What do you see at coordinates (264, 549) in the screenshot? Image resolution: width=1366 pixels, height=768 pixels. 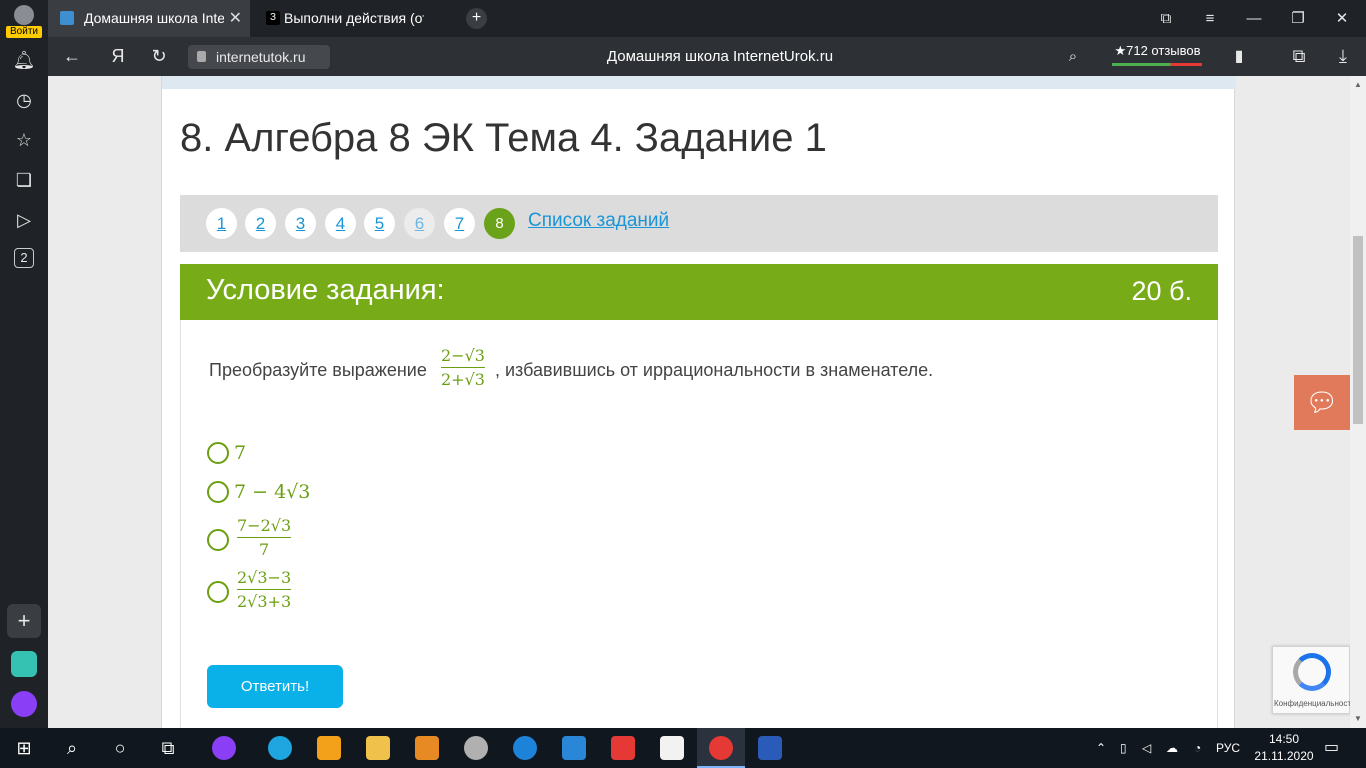 I see `option-denominator: 7` at bounding box center [264, 549].